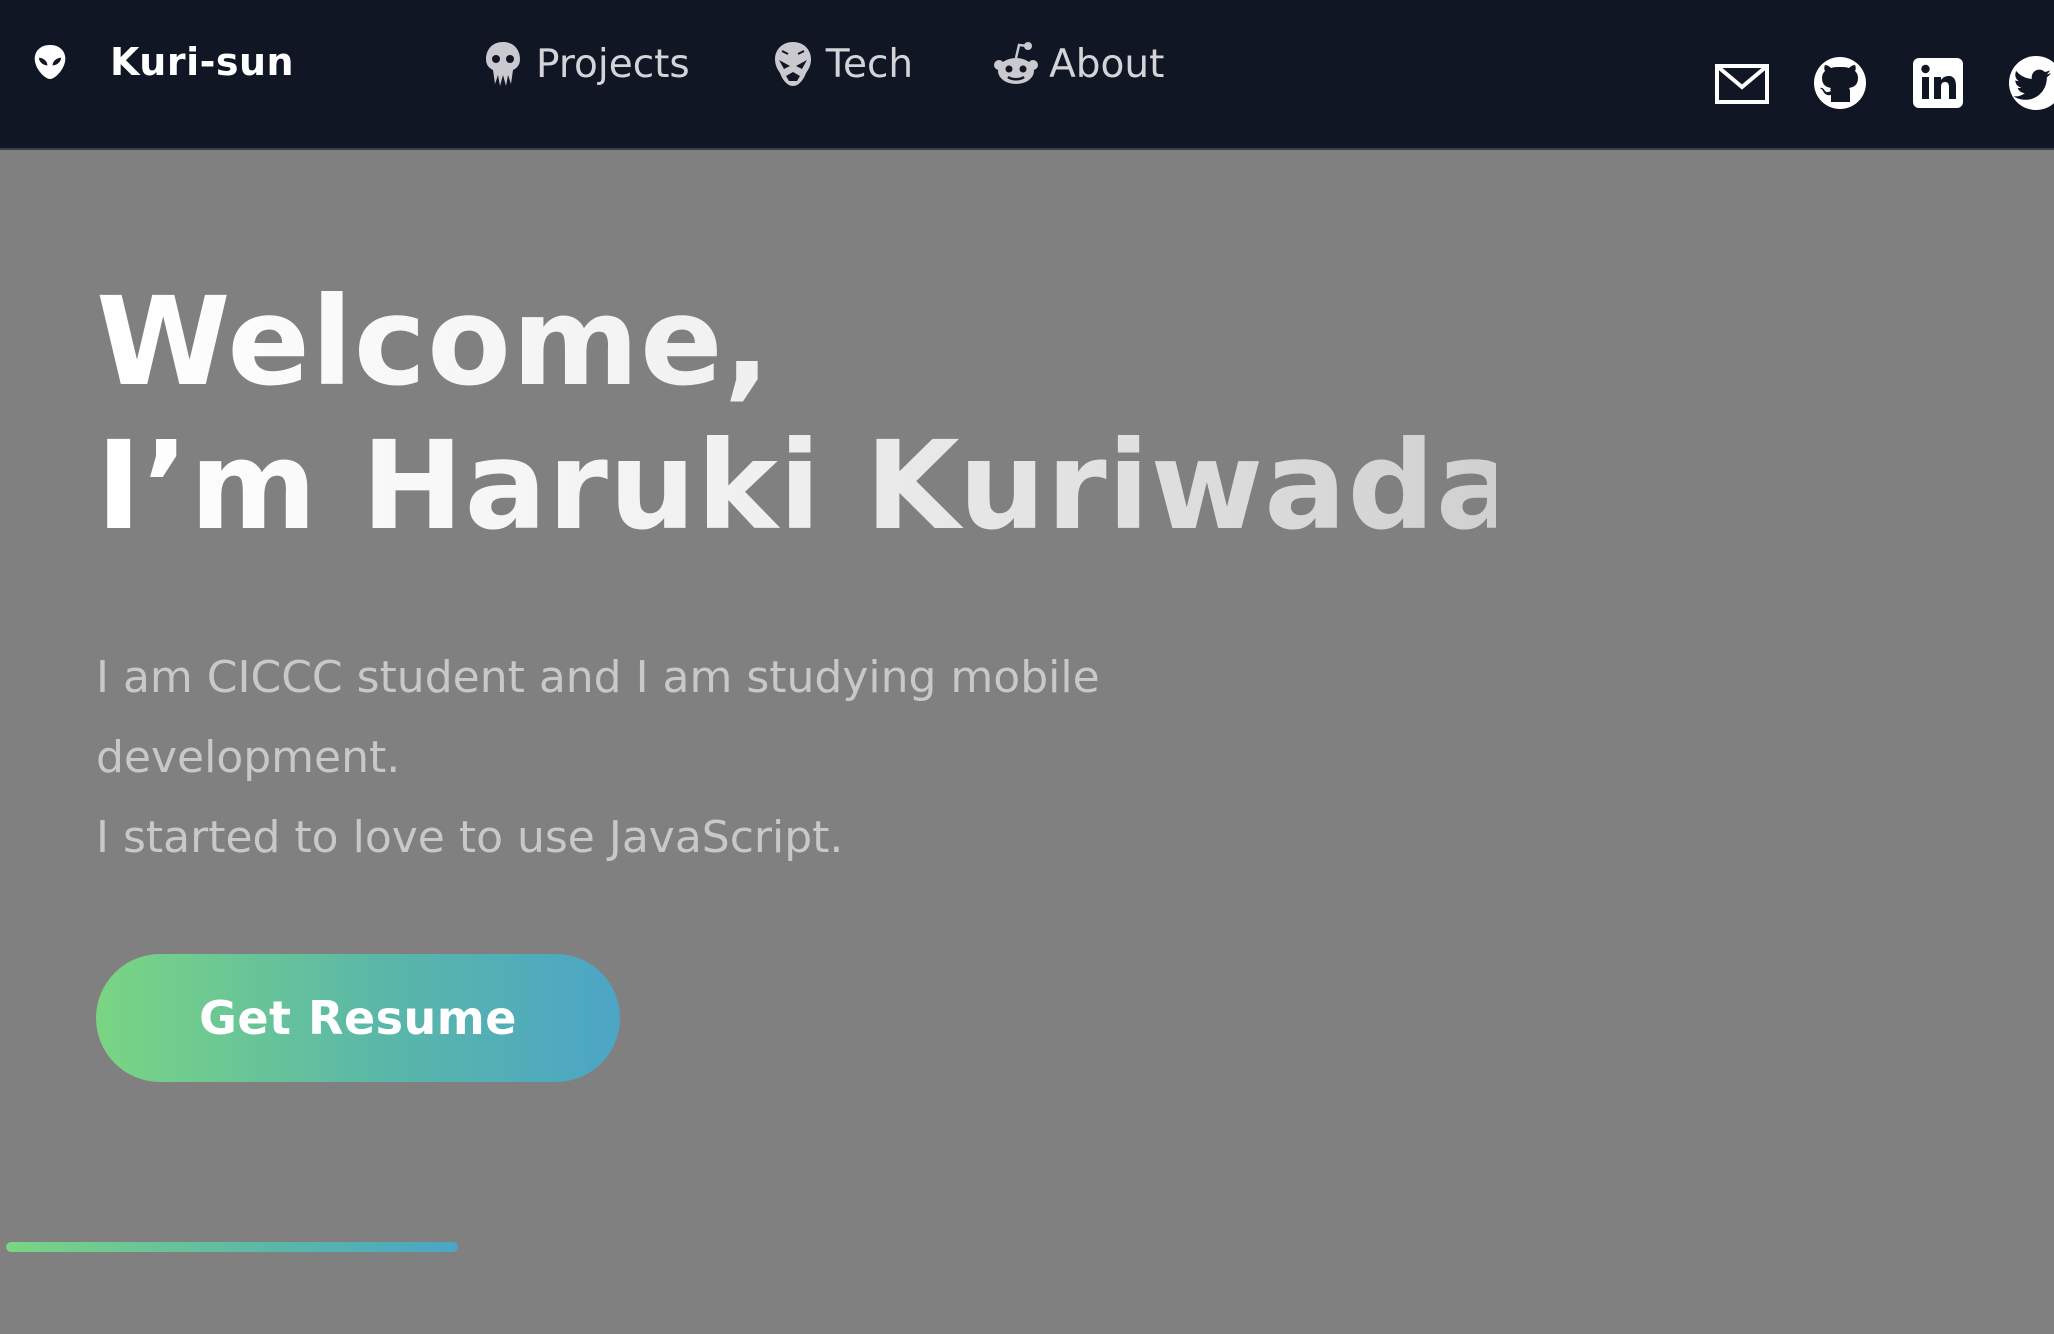 The height and width of the screenshot is (1334, 2054). I want to click on linkedin-icon, so click(1938, 83).